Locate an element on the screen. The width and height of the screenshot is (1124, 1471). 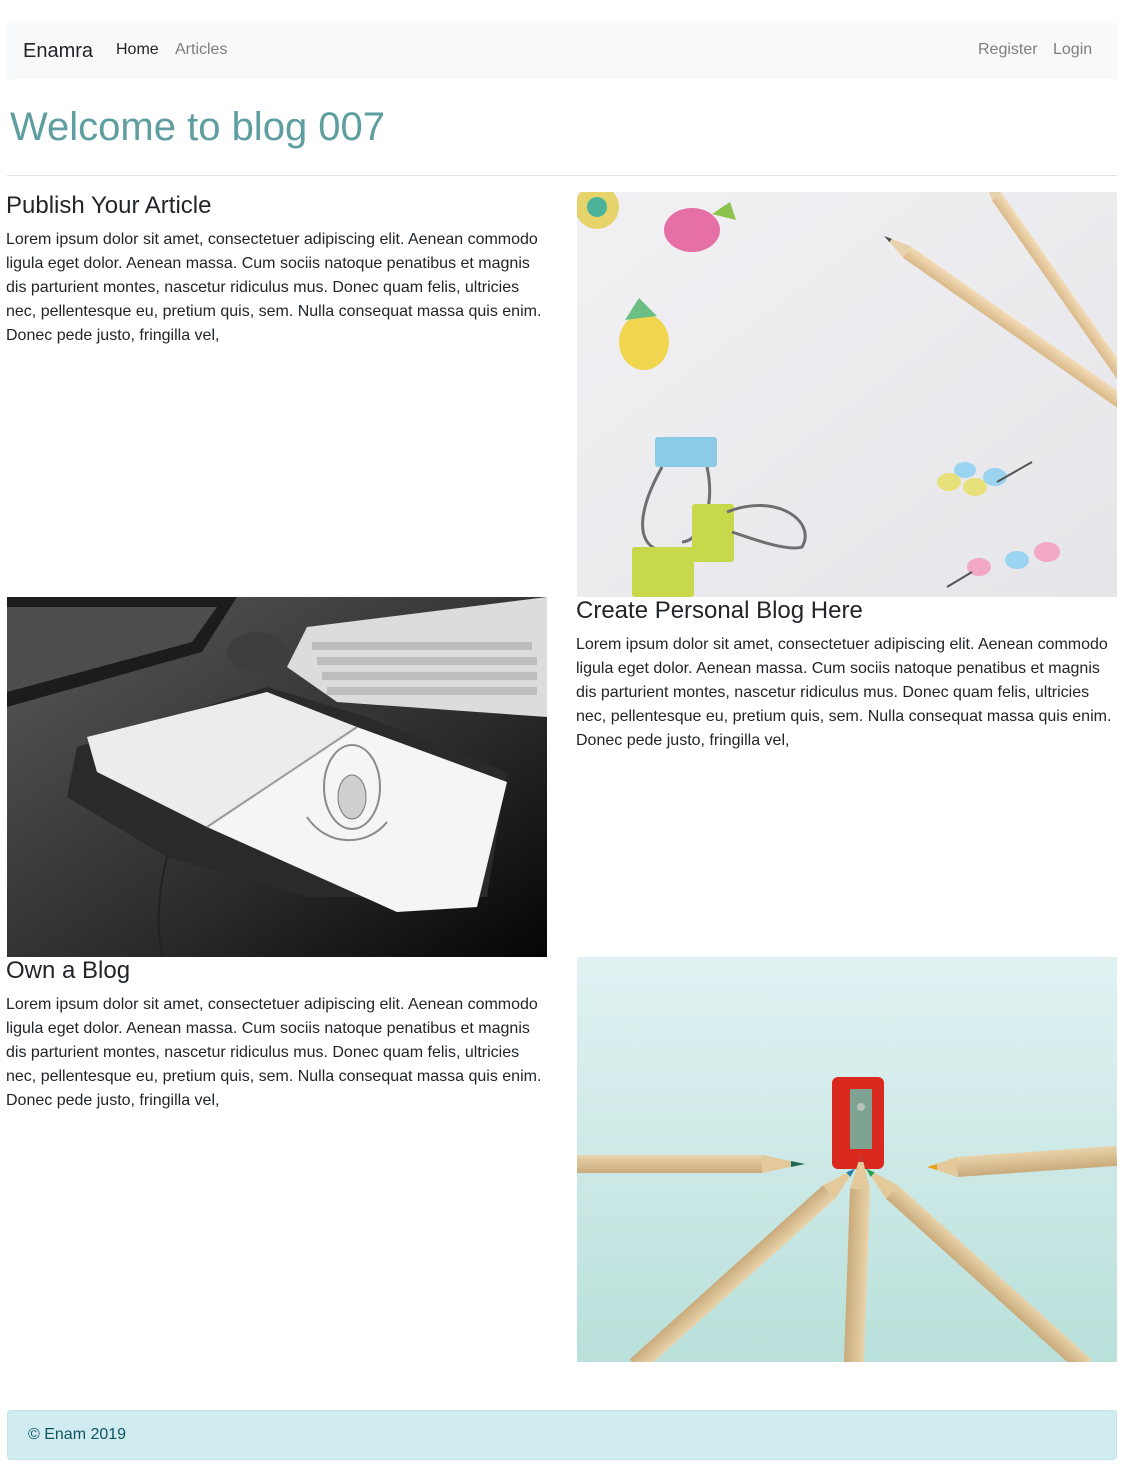
image-stationery is located at coordinates (847, 394).